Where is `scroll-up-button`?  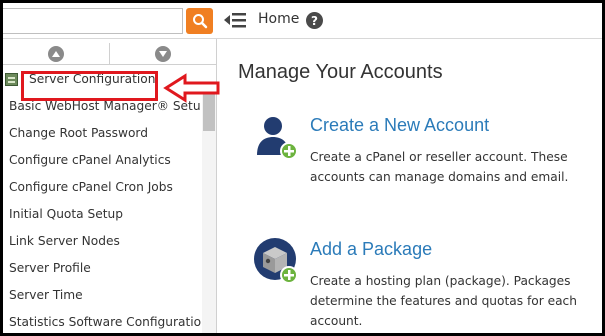
scroll-up-button is located at coordinates (56, 54).